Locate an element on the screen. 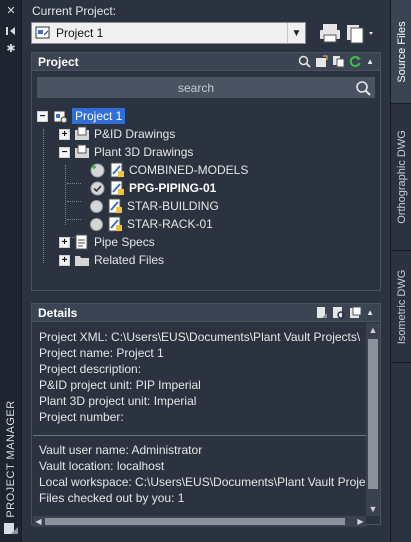  detail-line: Project description: is located at coordinates (90, 369).